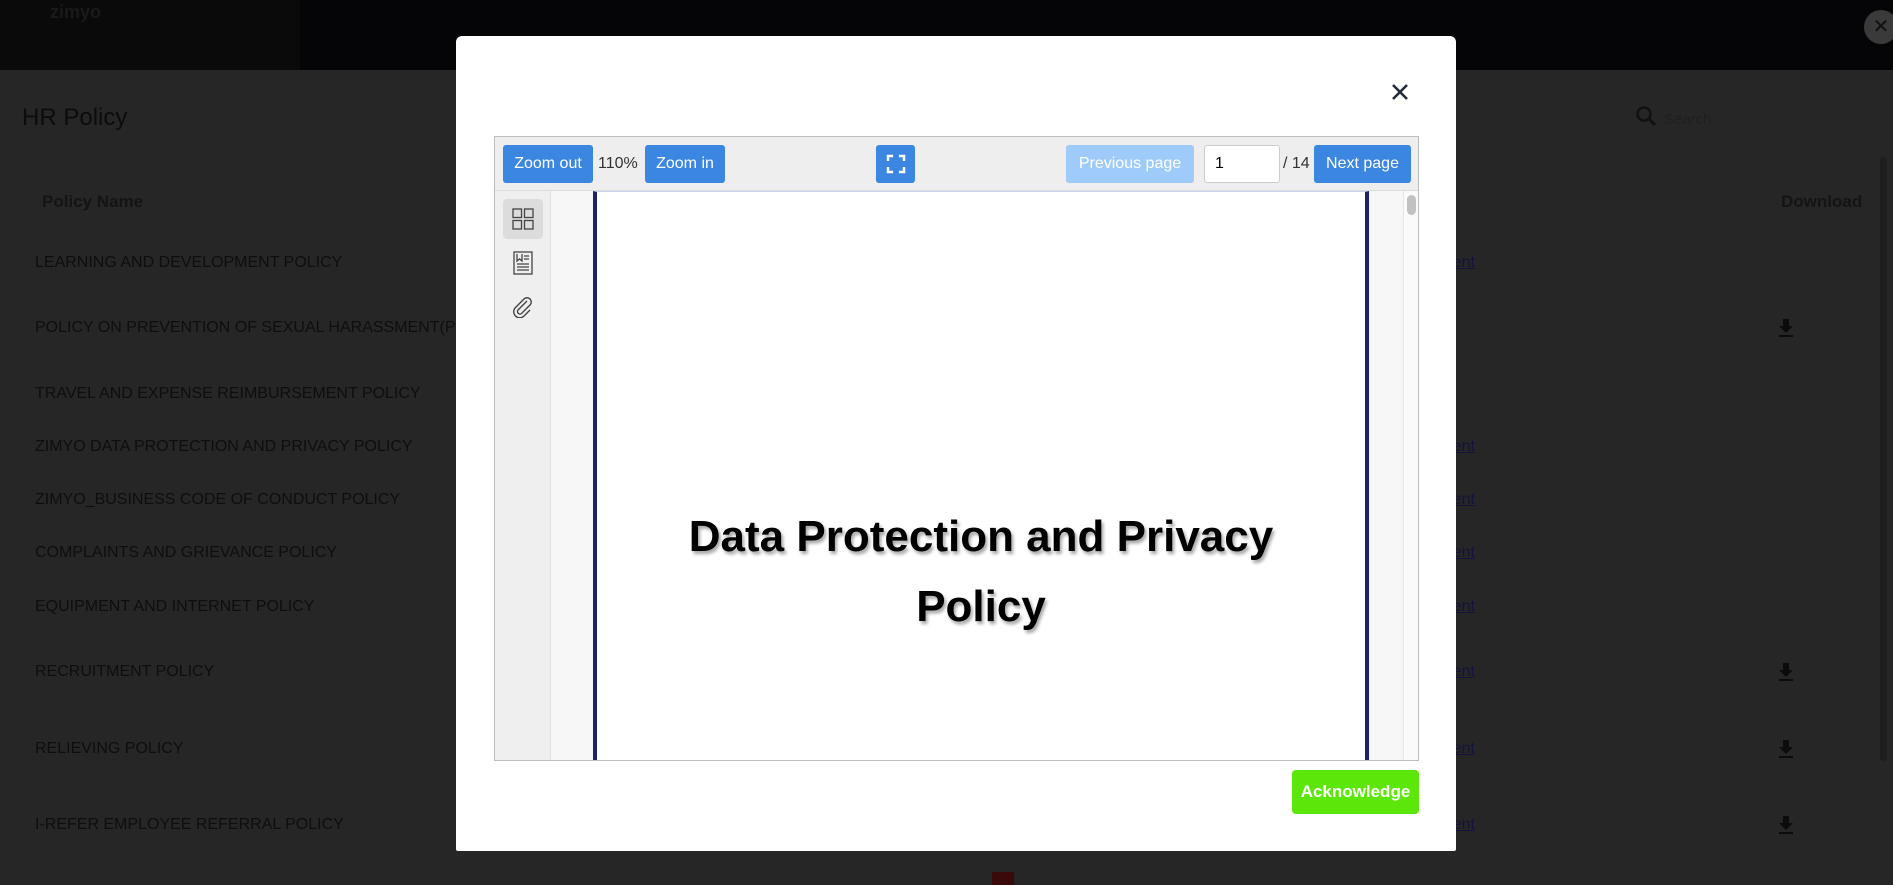  I want to click on fullscreen-icon, so click(895, 164).